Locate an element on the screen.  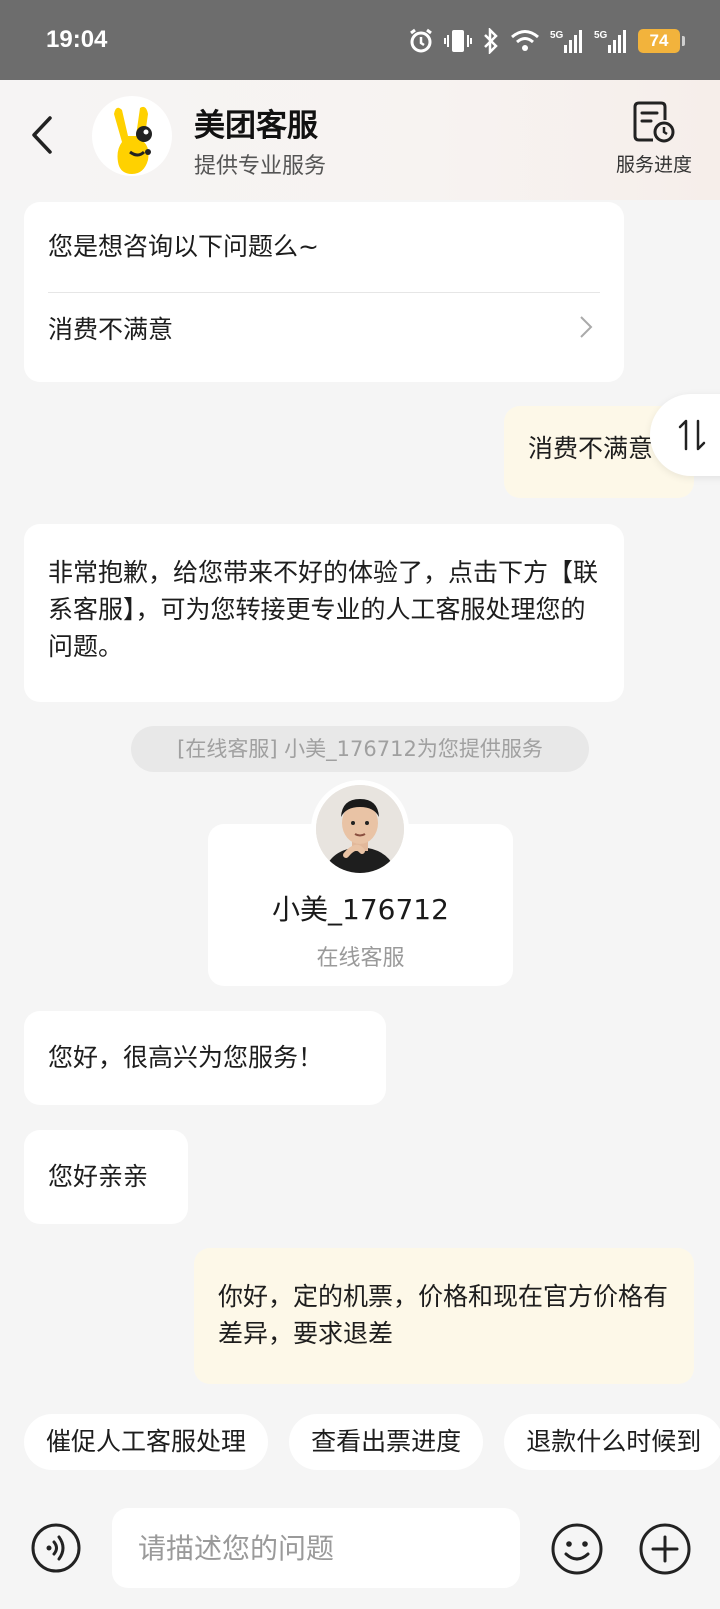
quick-reply-chip: 催促人工客服处理 is located at coordinates (146, 1442).